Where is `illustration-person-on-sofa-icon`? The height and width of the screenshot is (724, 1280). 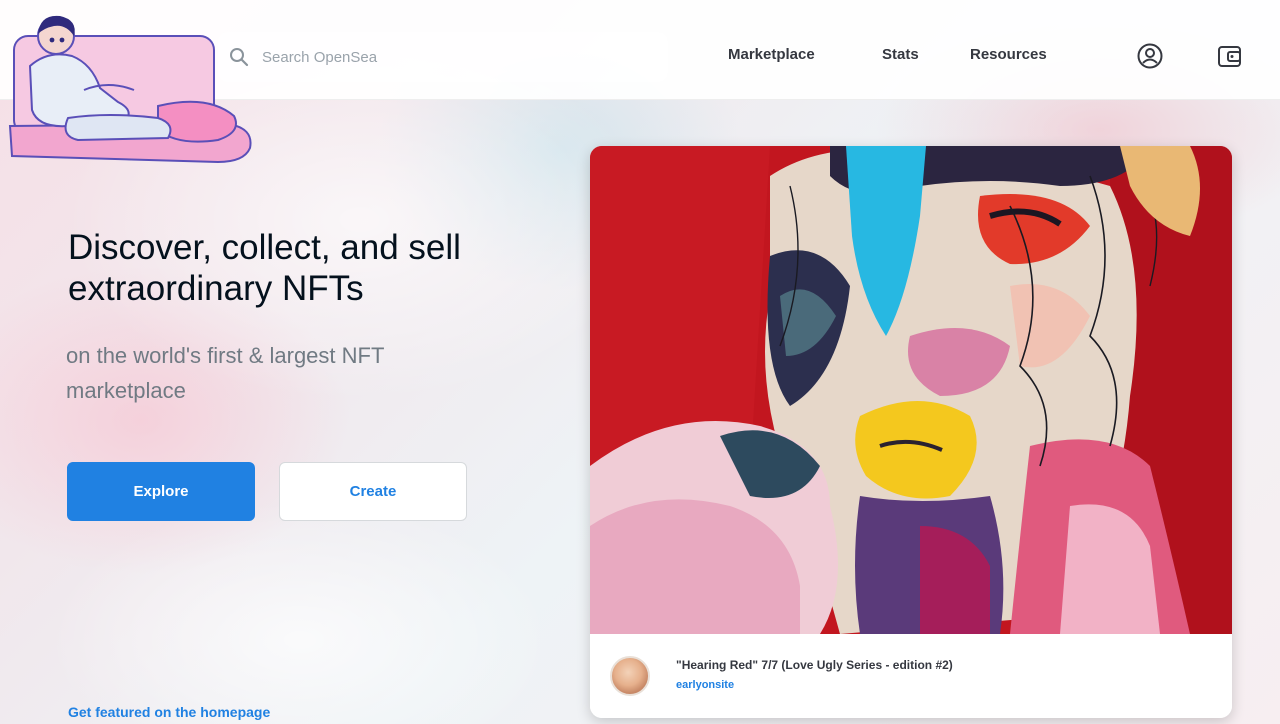 illustration-person-on-sofa-icon is located at coordinates (133, 86).